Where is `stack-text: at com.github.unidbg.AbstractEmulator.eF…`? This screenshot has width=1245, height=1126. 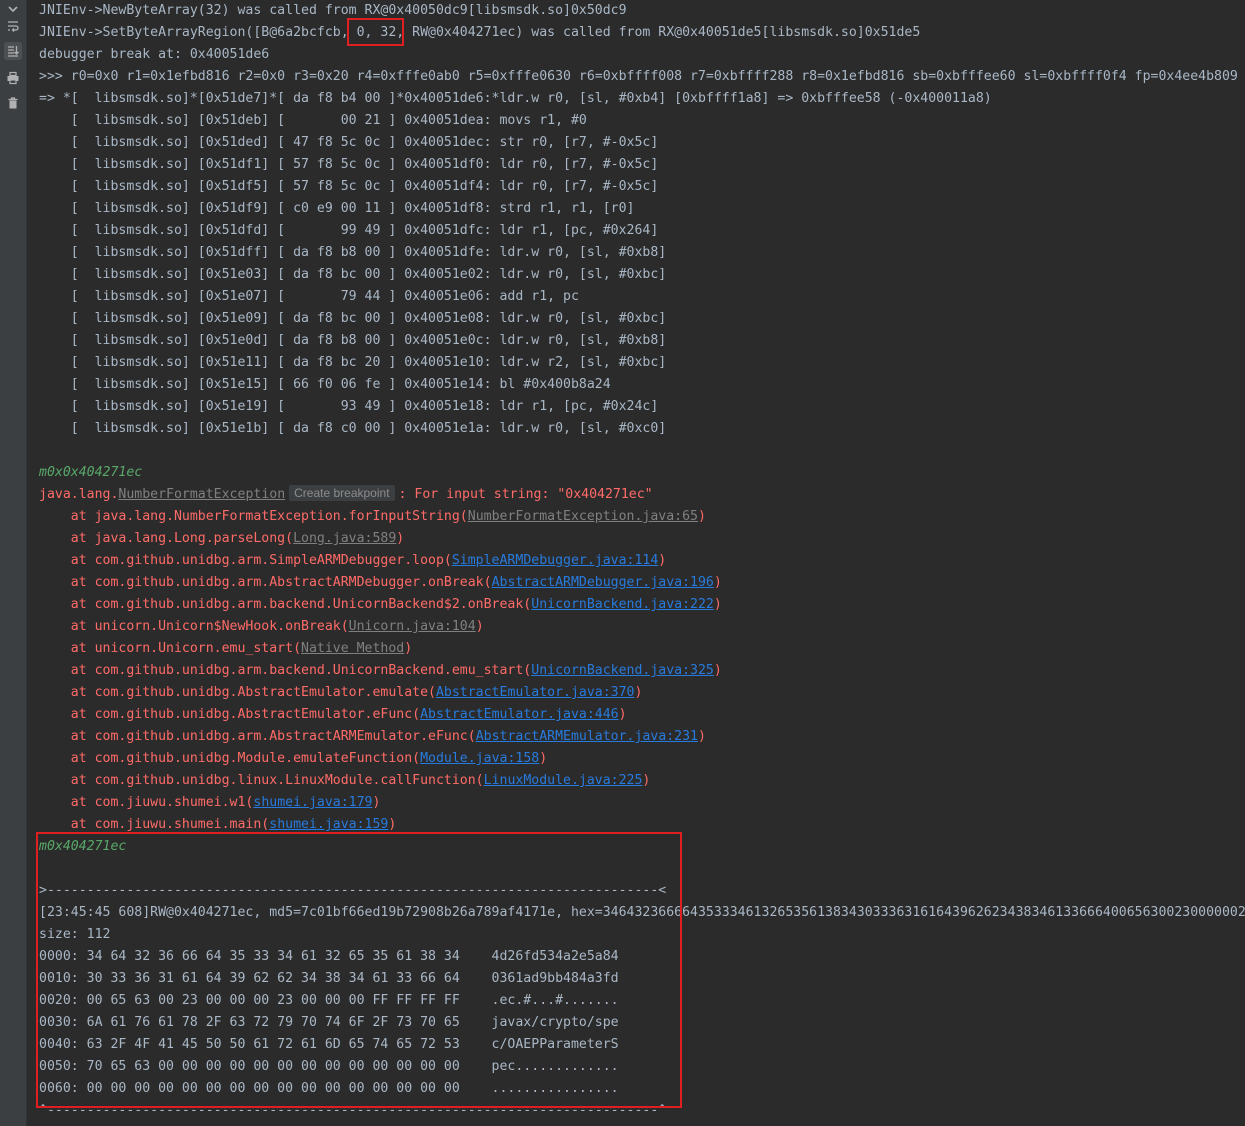 stack-text: at com.github.unidbg.AbstractEmulator.eF… is located at coordinates (230, 714).